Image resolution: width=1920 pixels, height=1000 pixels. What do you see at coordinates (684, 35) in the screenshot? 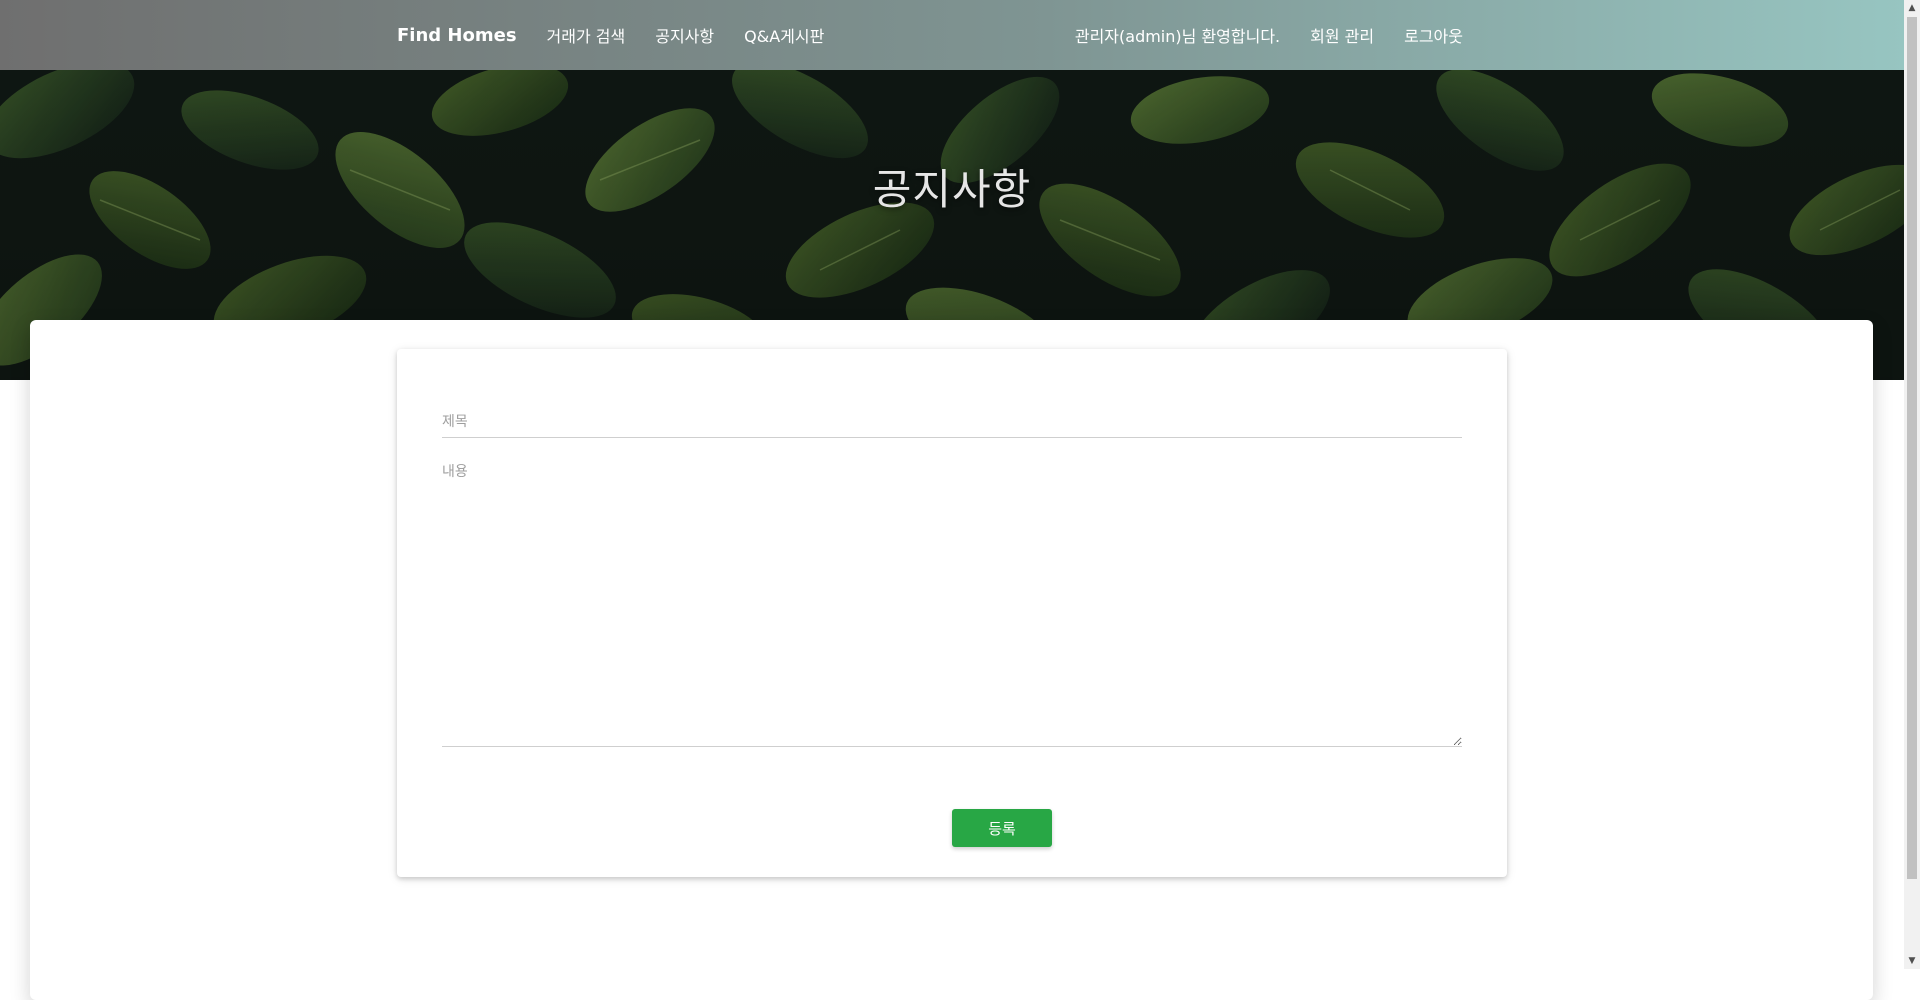
I see `nav-link-notice: 공지사항` at bounding box center [684, 35].